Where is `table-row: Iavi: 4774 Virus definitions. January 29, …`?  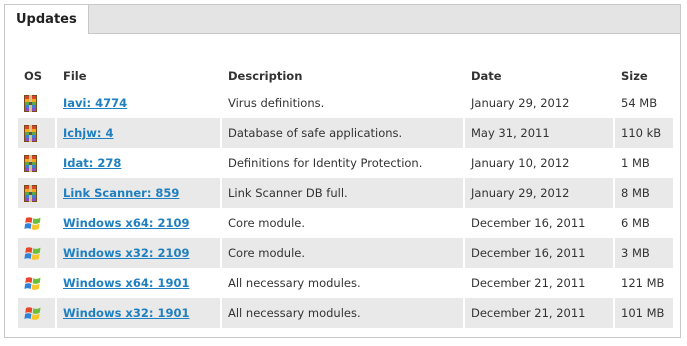
table-row: Iavi: 4774 Virus definitions. January 29, … is located at coordinates (345, 103).